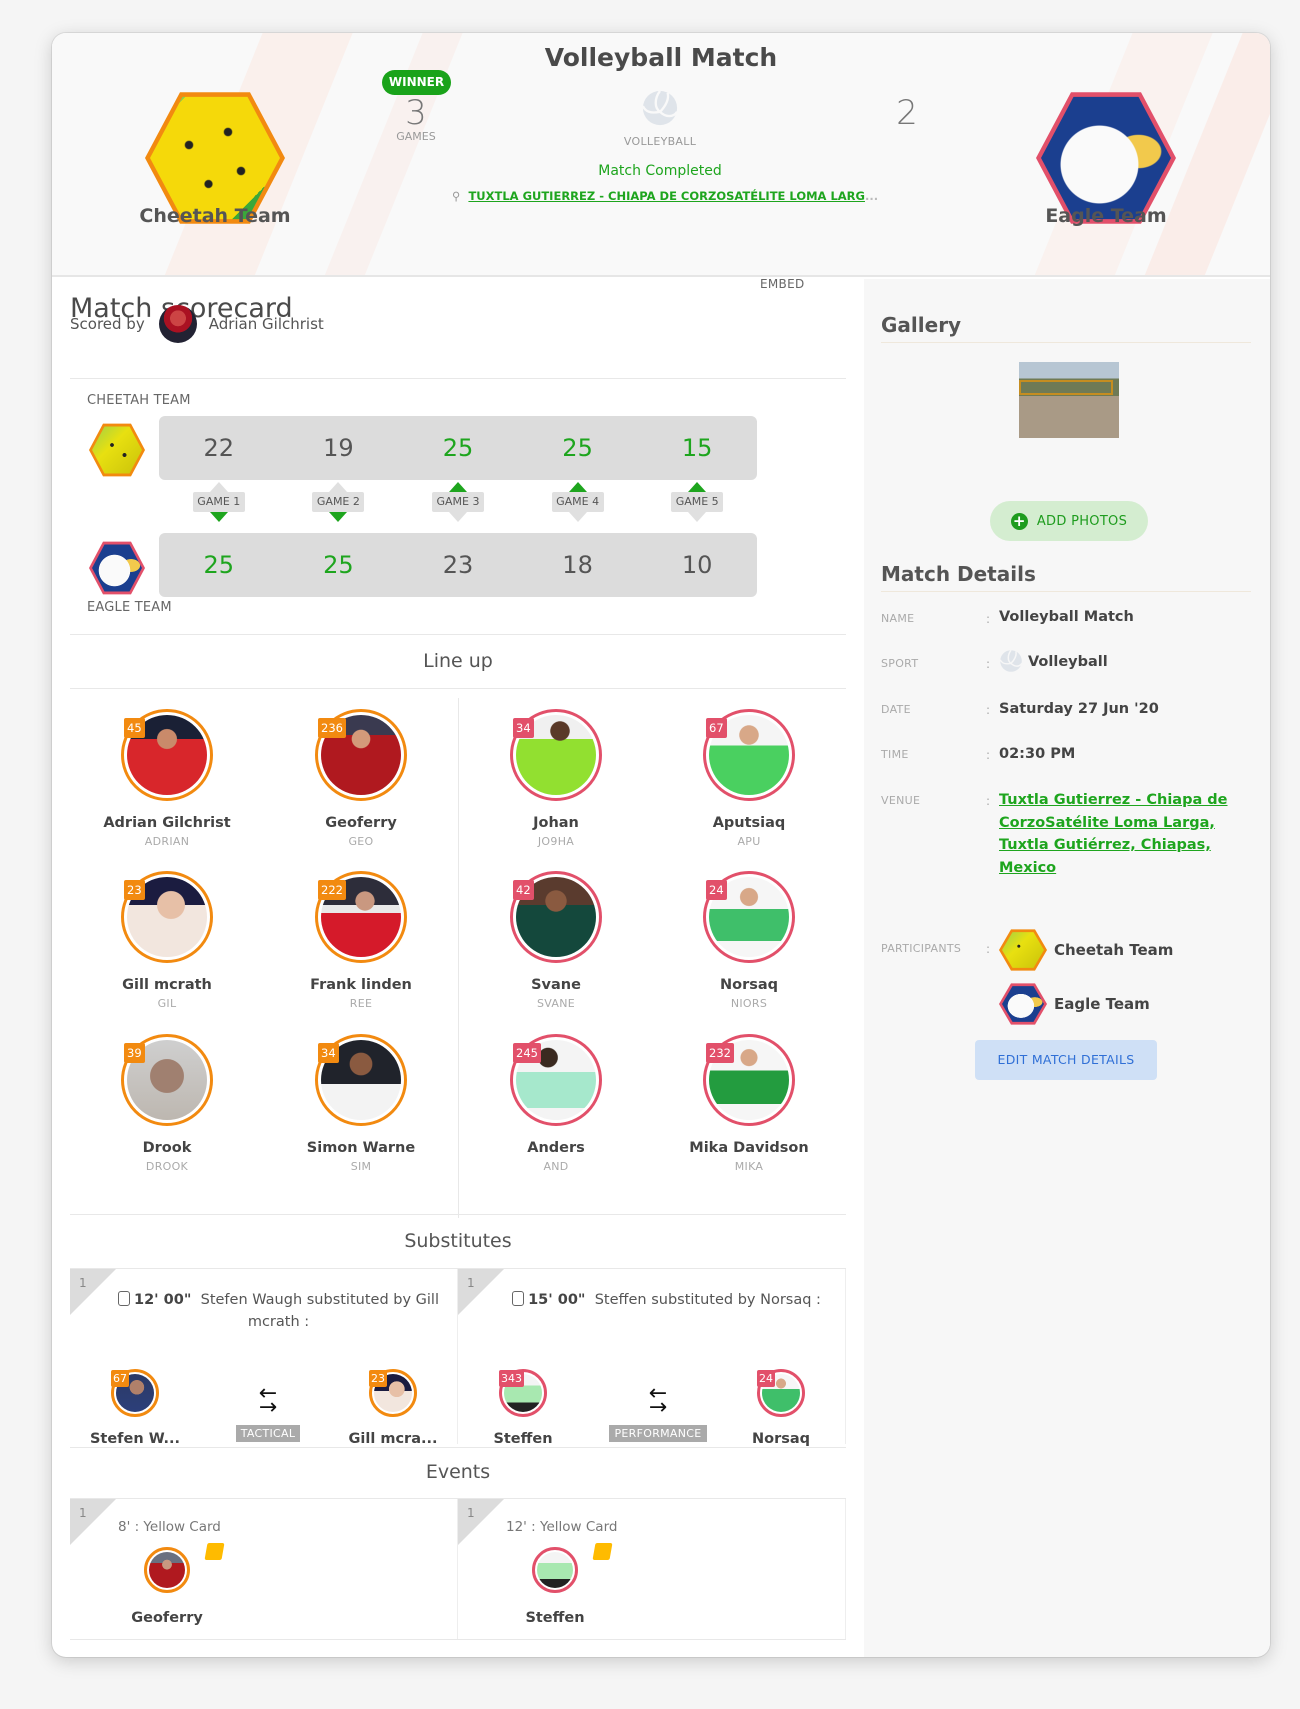 This screenshot has width=1300, height=1709. I want to click on player-handle: MIKA, so click(749, 1166).